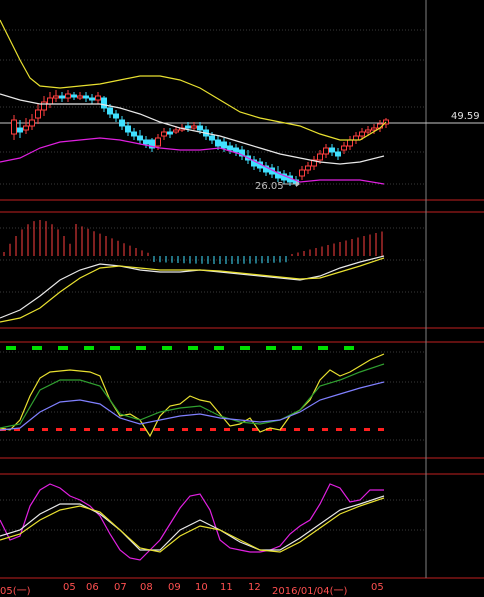  Describe the element at coordinates (377, 587) in the screenshot. I see `x-axis-label-10: 05` at that location.